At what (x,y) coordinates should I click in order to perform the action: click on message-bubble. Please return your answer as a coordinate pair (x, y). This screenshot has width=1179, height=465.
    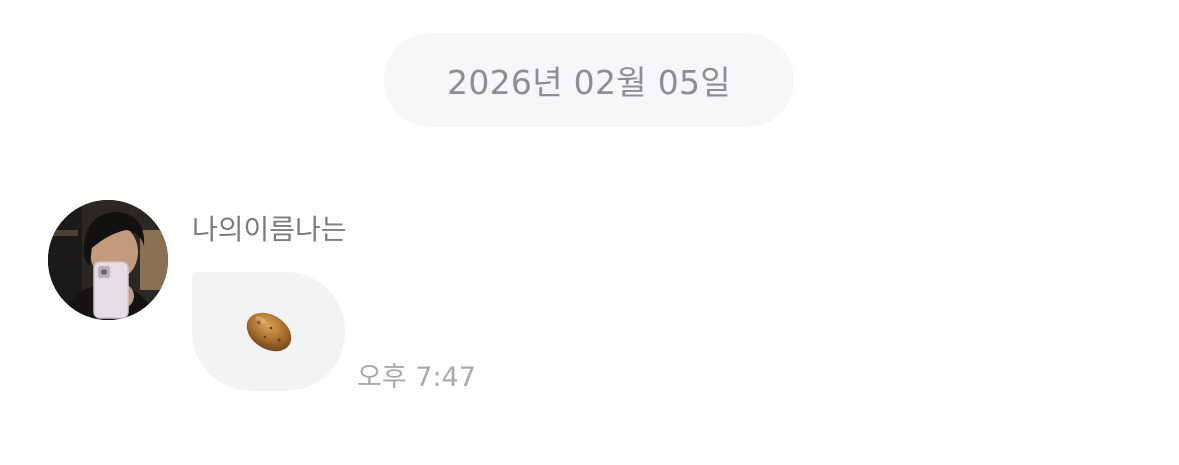
    Looking at the image, I should click on (268, 331).